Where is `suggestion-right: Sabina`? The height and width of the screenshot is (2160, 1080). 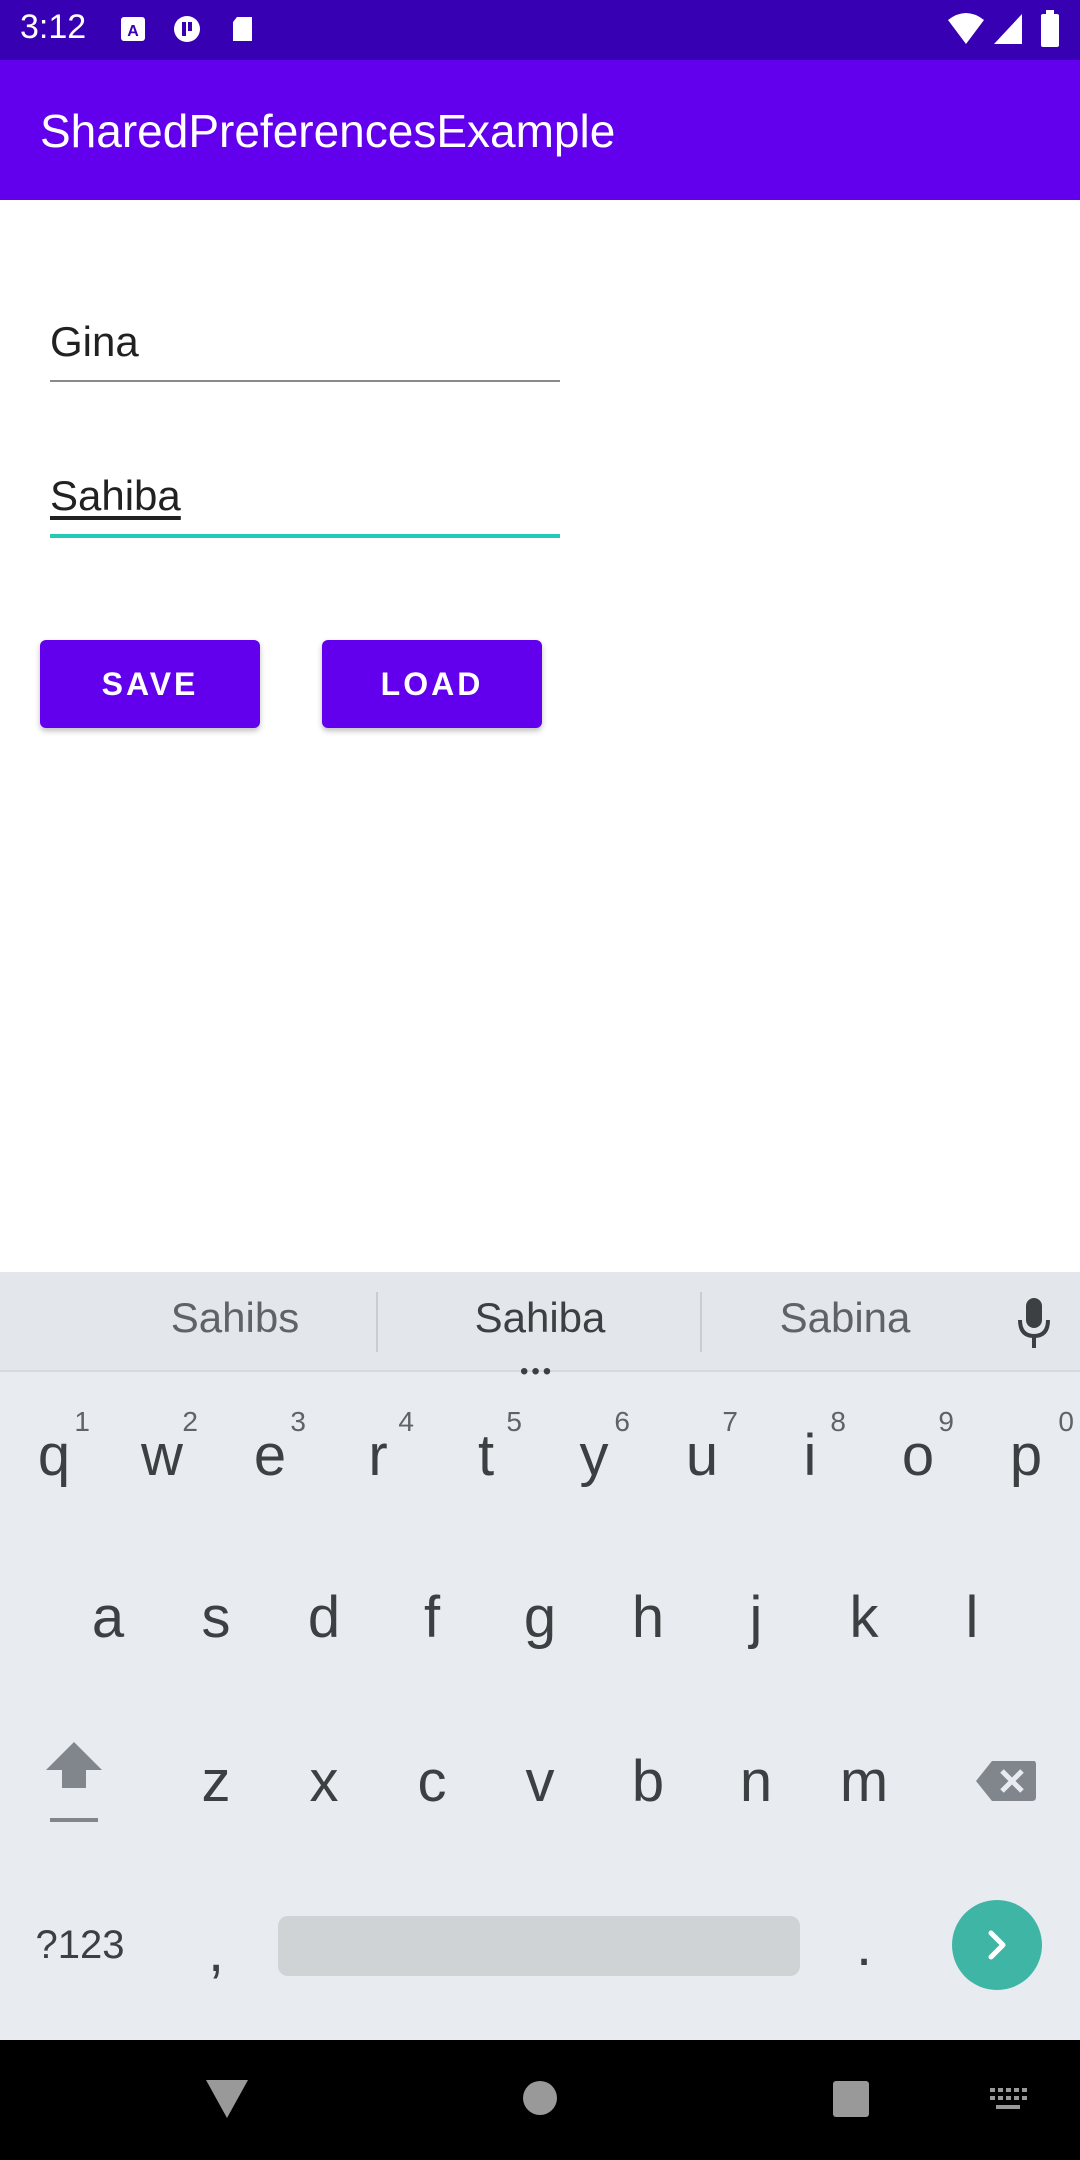
suggestion-right: Sabina is located at coordinates (845, 1318).